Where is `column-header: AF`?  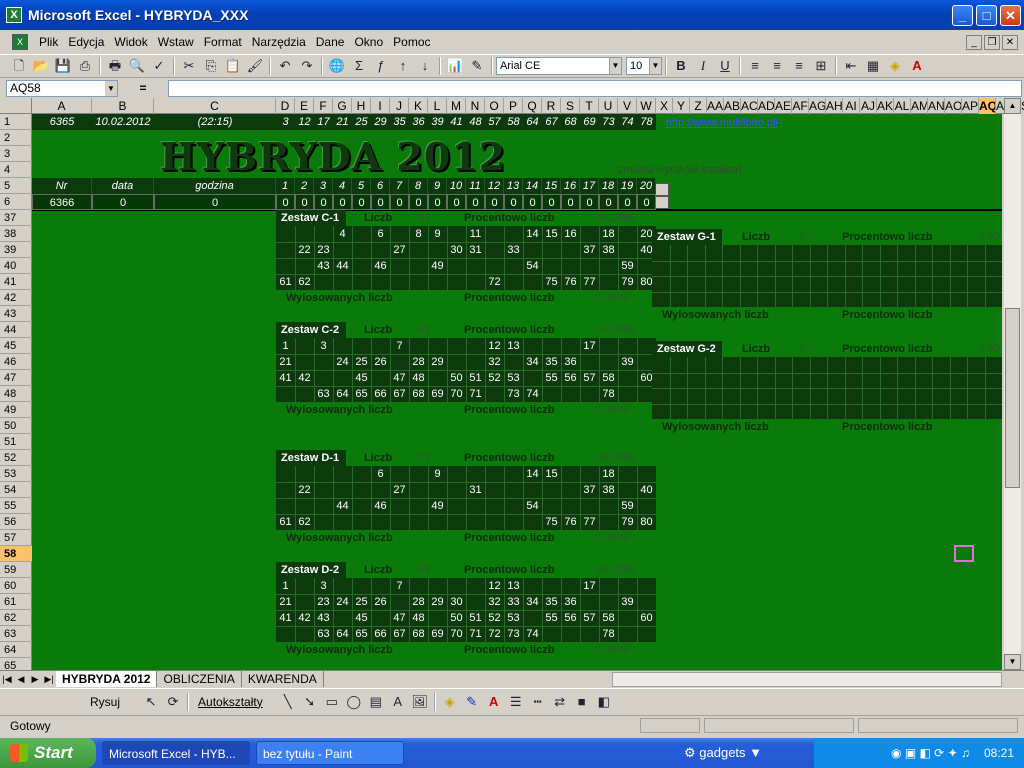 column-header: AF is located at coordinates (800, 106).